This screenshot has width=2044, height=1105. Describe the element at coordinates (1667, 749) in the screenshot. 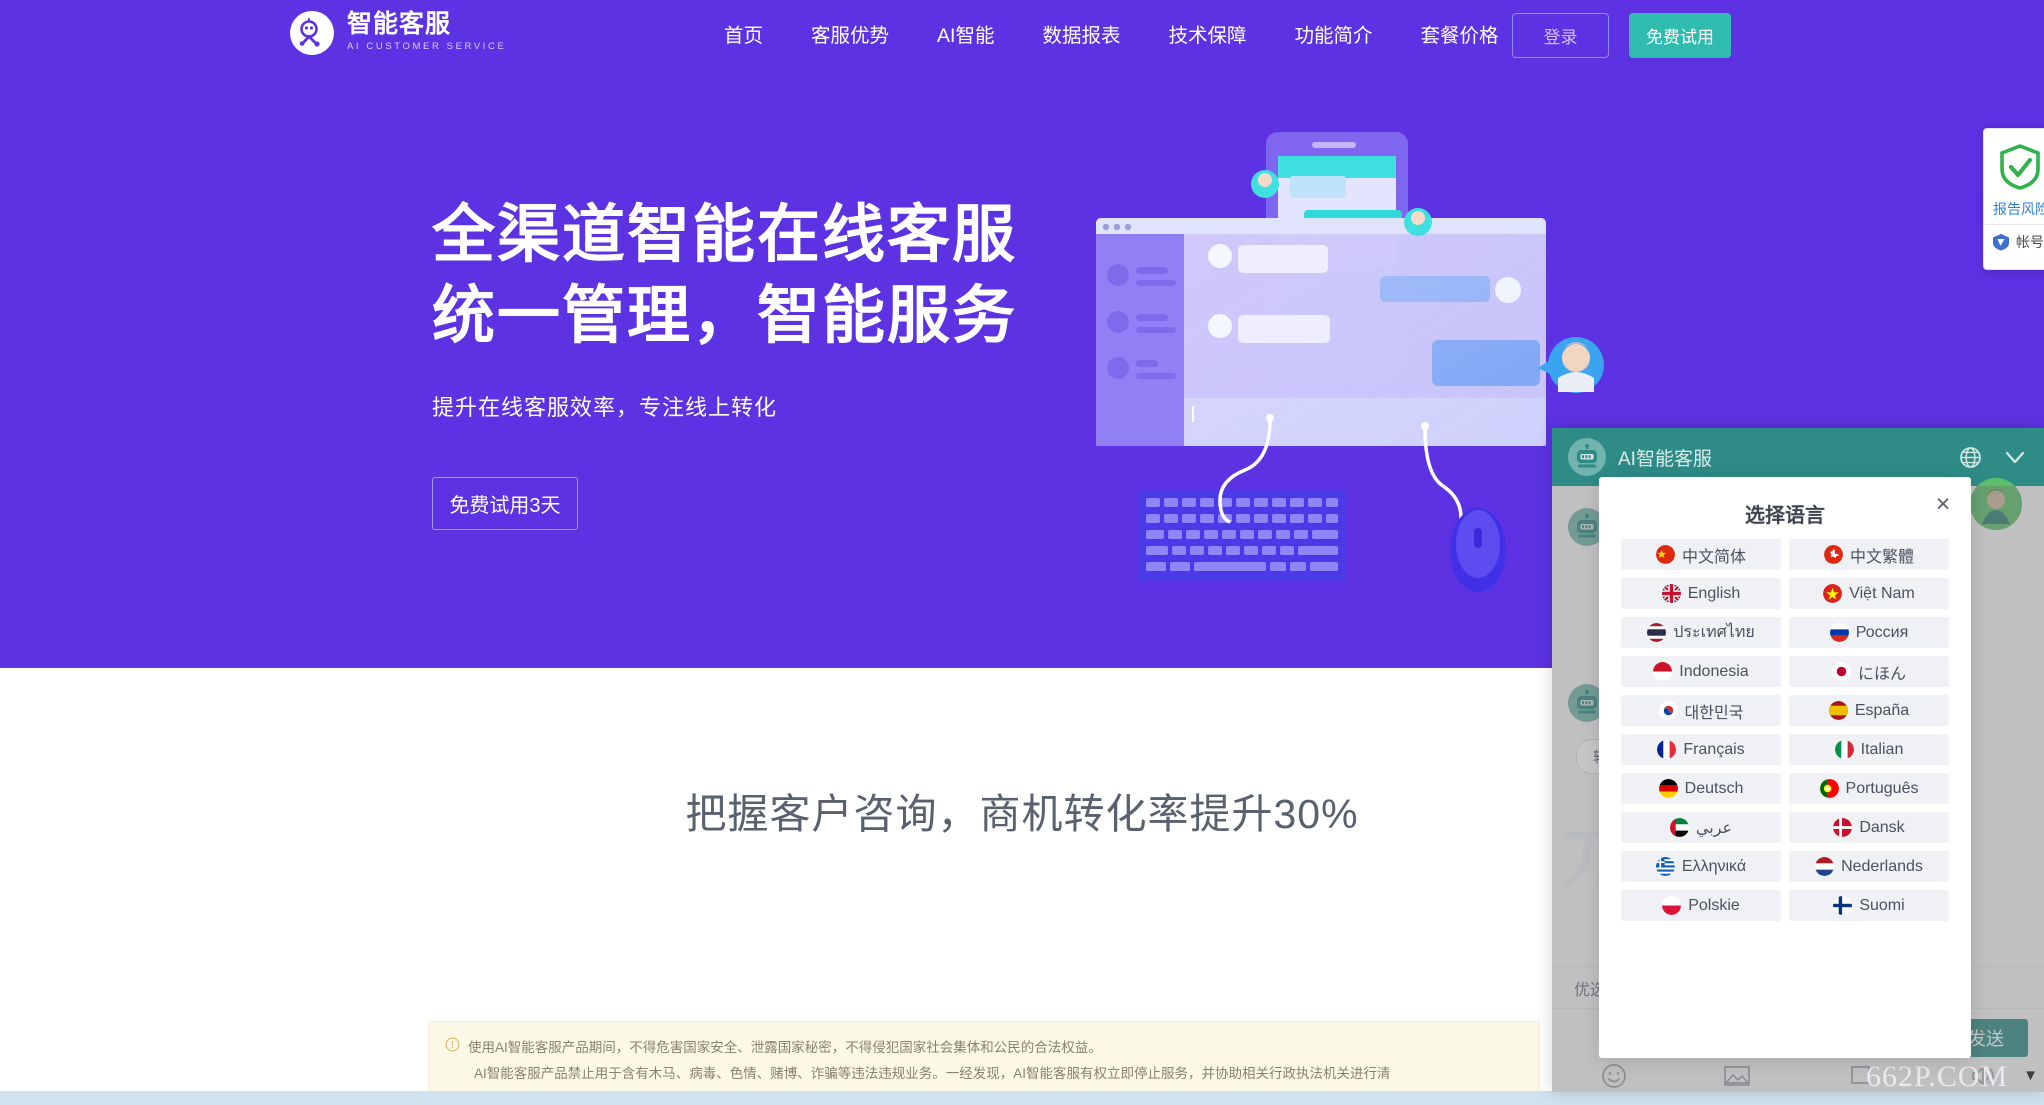

I see `flag-fr-icon` at that location.